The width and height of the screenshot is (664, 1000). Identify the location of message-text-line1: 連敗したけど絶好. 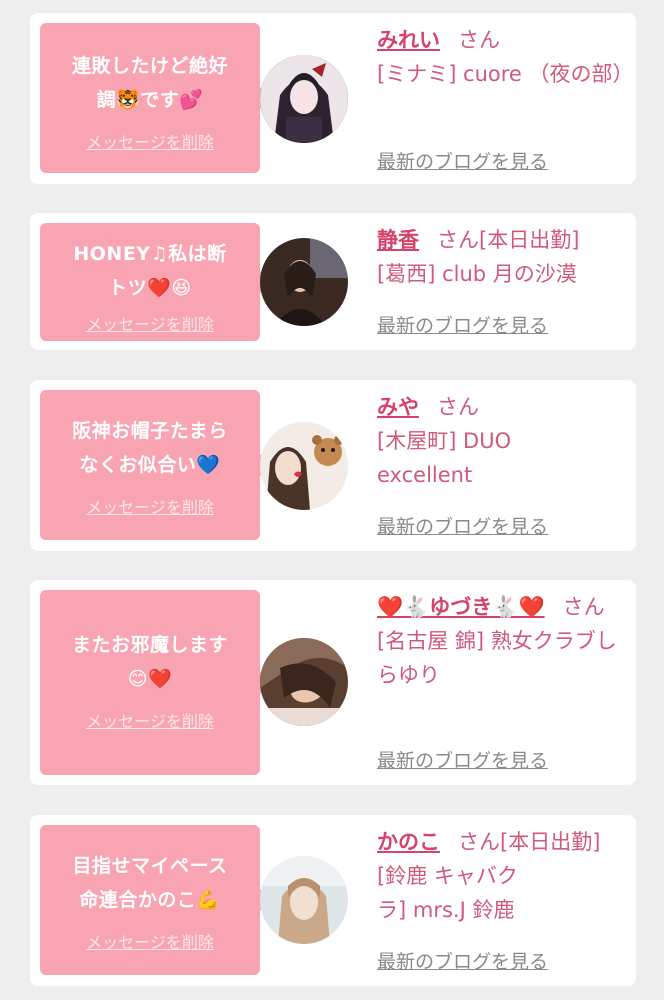
(149, 66).